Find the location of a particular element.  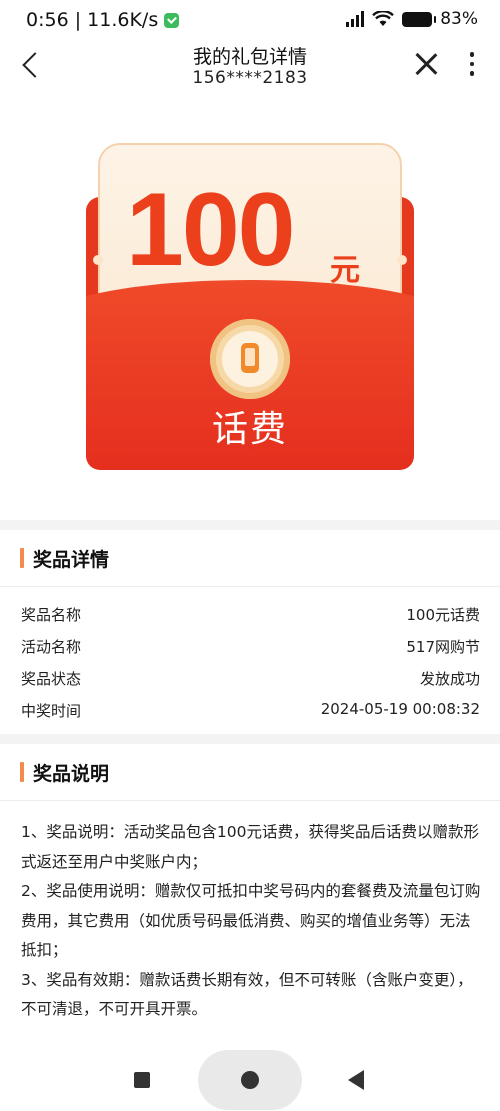

status-time-speed: 0:56 | 11.6K/s is located at coordinates (92, 20).